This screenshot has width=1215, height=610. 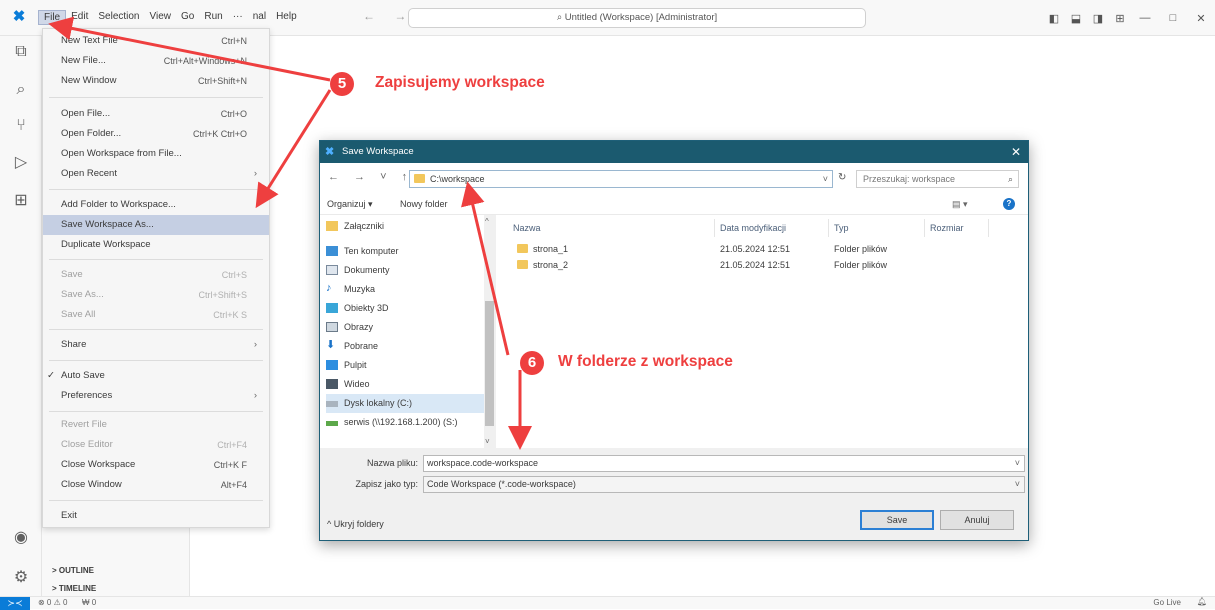 I want to click on arrow-to-address-bar, so click(x=485, y=268).